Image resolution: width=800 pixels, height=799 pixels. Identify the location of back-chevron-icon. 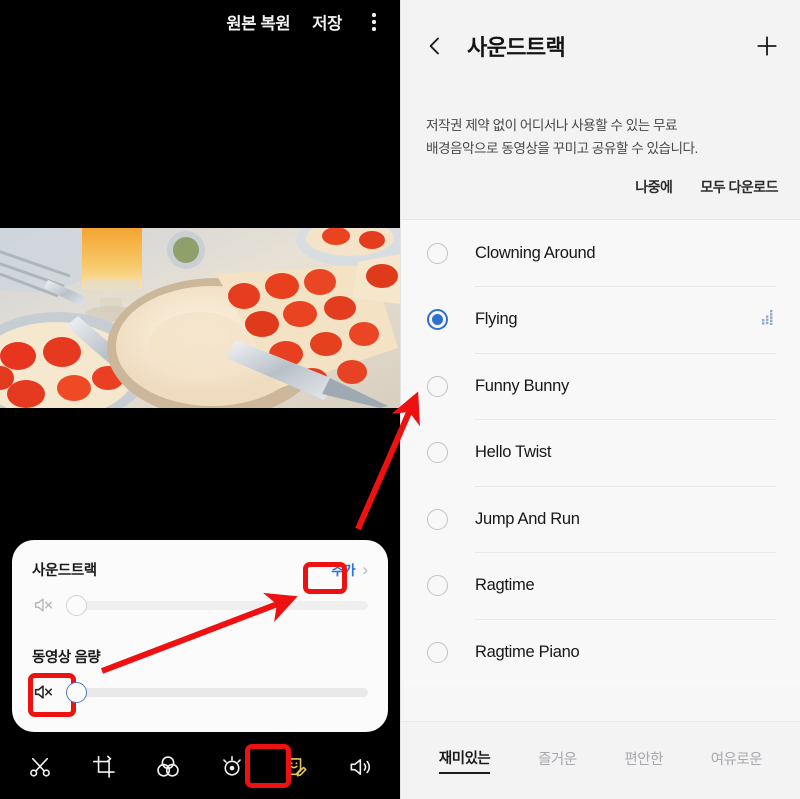
(436, 46).